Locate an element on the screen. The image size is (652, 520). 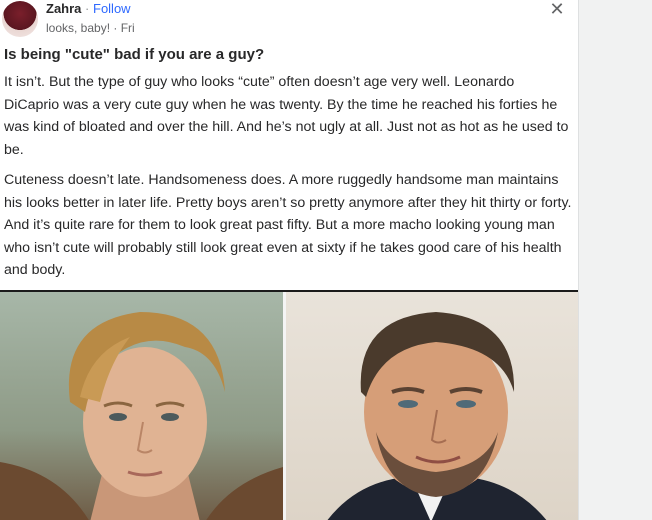
post-header: Zahra · Follow looks, baby! · Fri ✕ is located at coordinates (289, 20).